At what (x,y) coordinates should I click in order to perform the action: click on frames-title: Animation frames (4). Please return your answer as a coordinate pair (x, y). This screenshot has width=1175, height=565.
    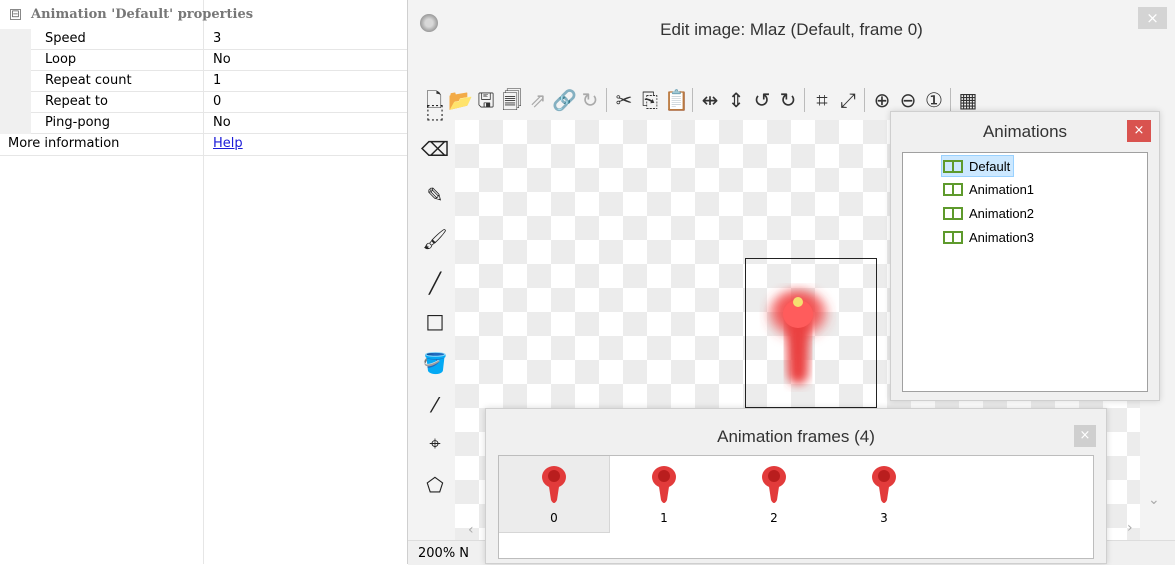
    Looking at the image, I should click on (796, 436).